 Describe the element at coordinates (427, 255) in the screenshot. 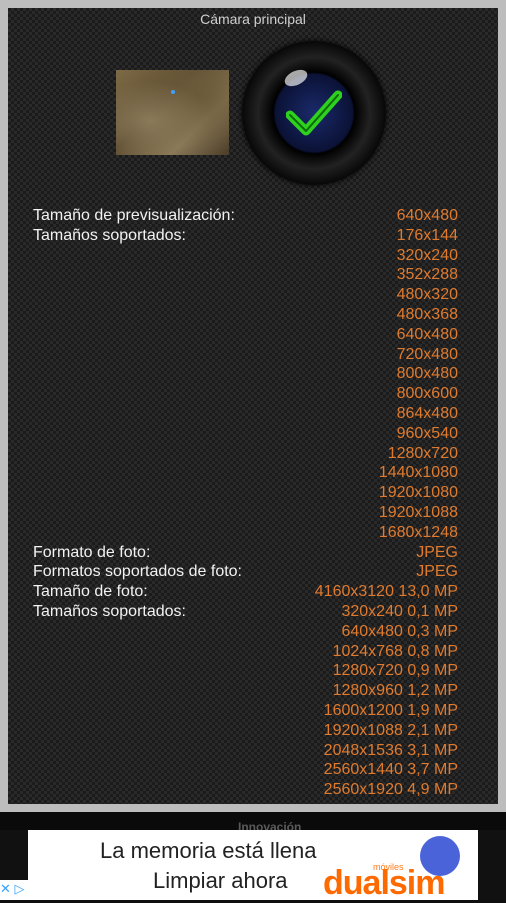

I see `property-value: 320x240` at that location.